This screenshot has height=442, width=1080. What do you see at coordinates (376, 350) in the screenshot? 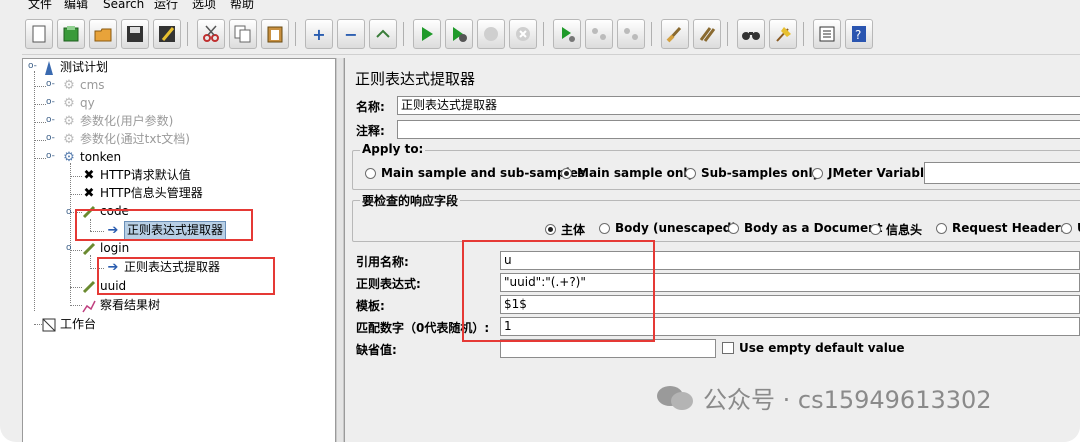
I see `default-value-label: 缺省值:` at bounding box center [376, 350].